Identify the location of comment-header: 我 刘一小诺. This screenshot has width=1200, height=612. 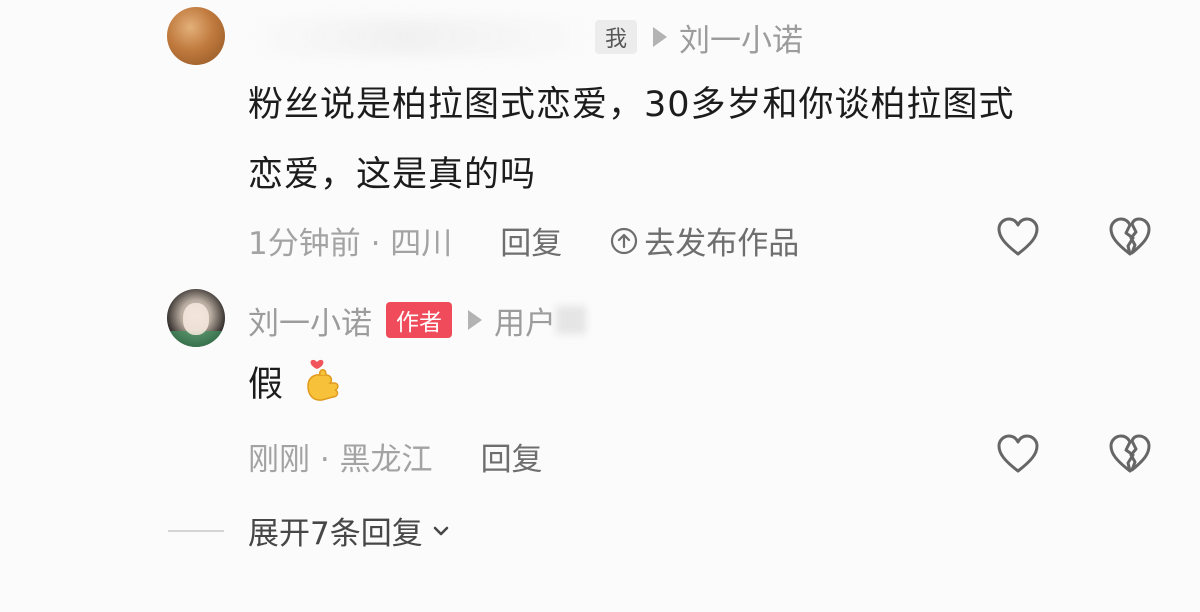
(525, 37).